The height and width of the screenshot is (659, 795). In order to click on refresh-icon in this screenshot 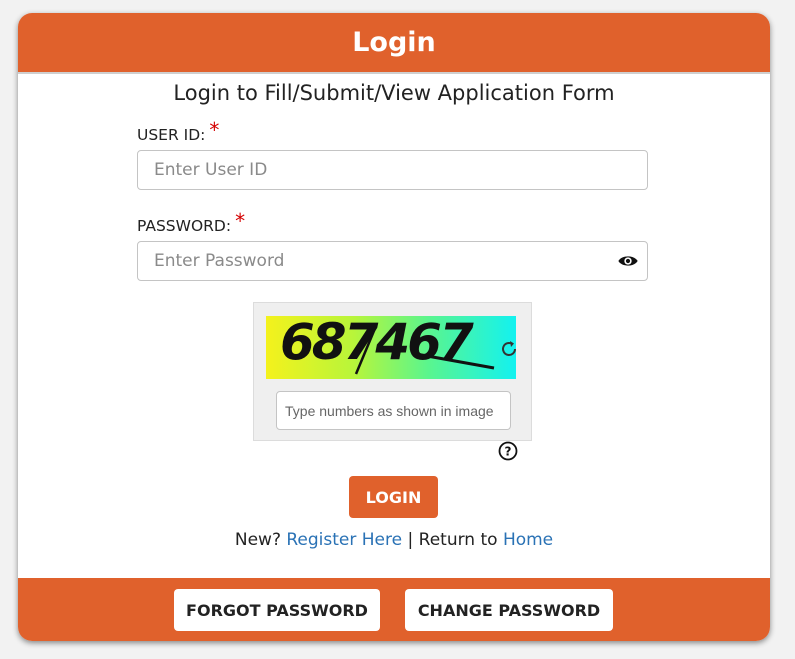, I will do `click(509, 349)`.